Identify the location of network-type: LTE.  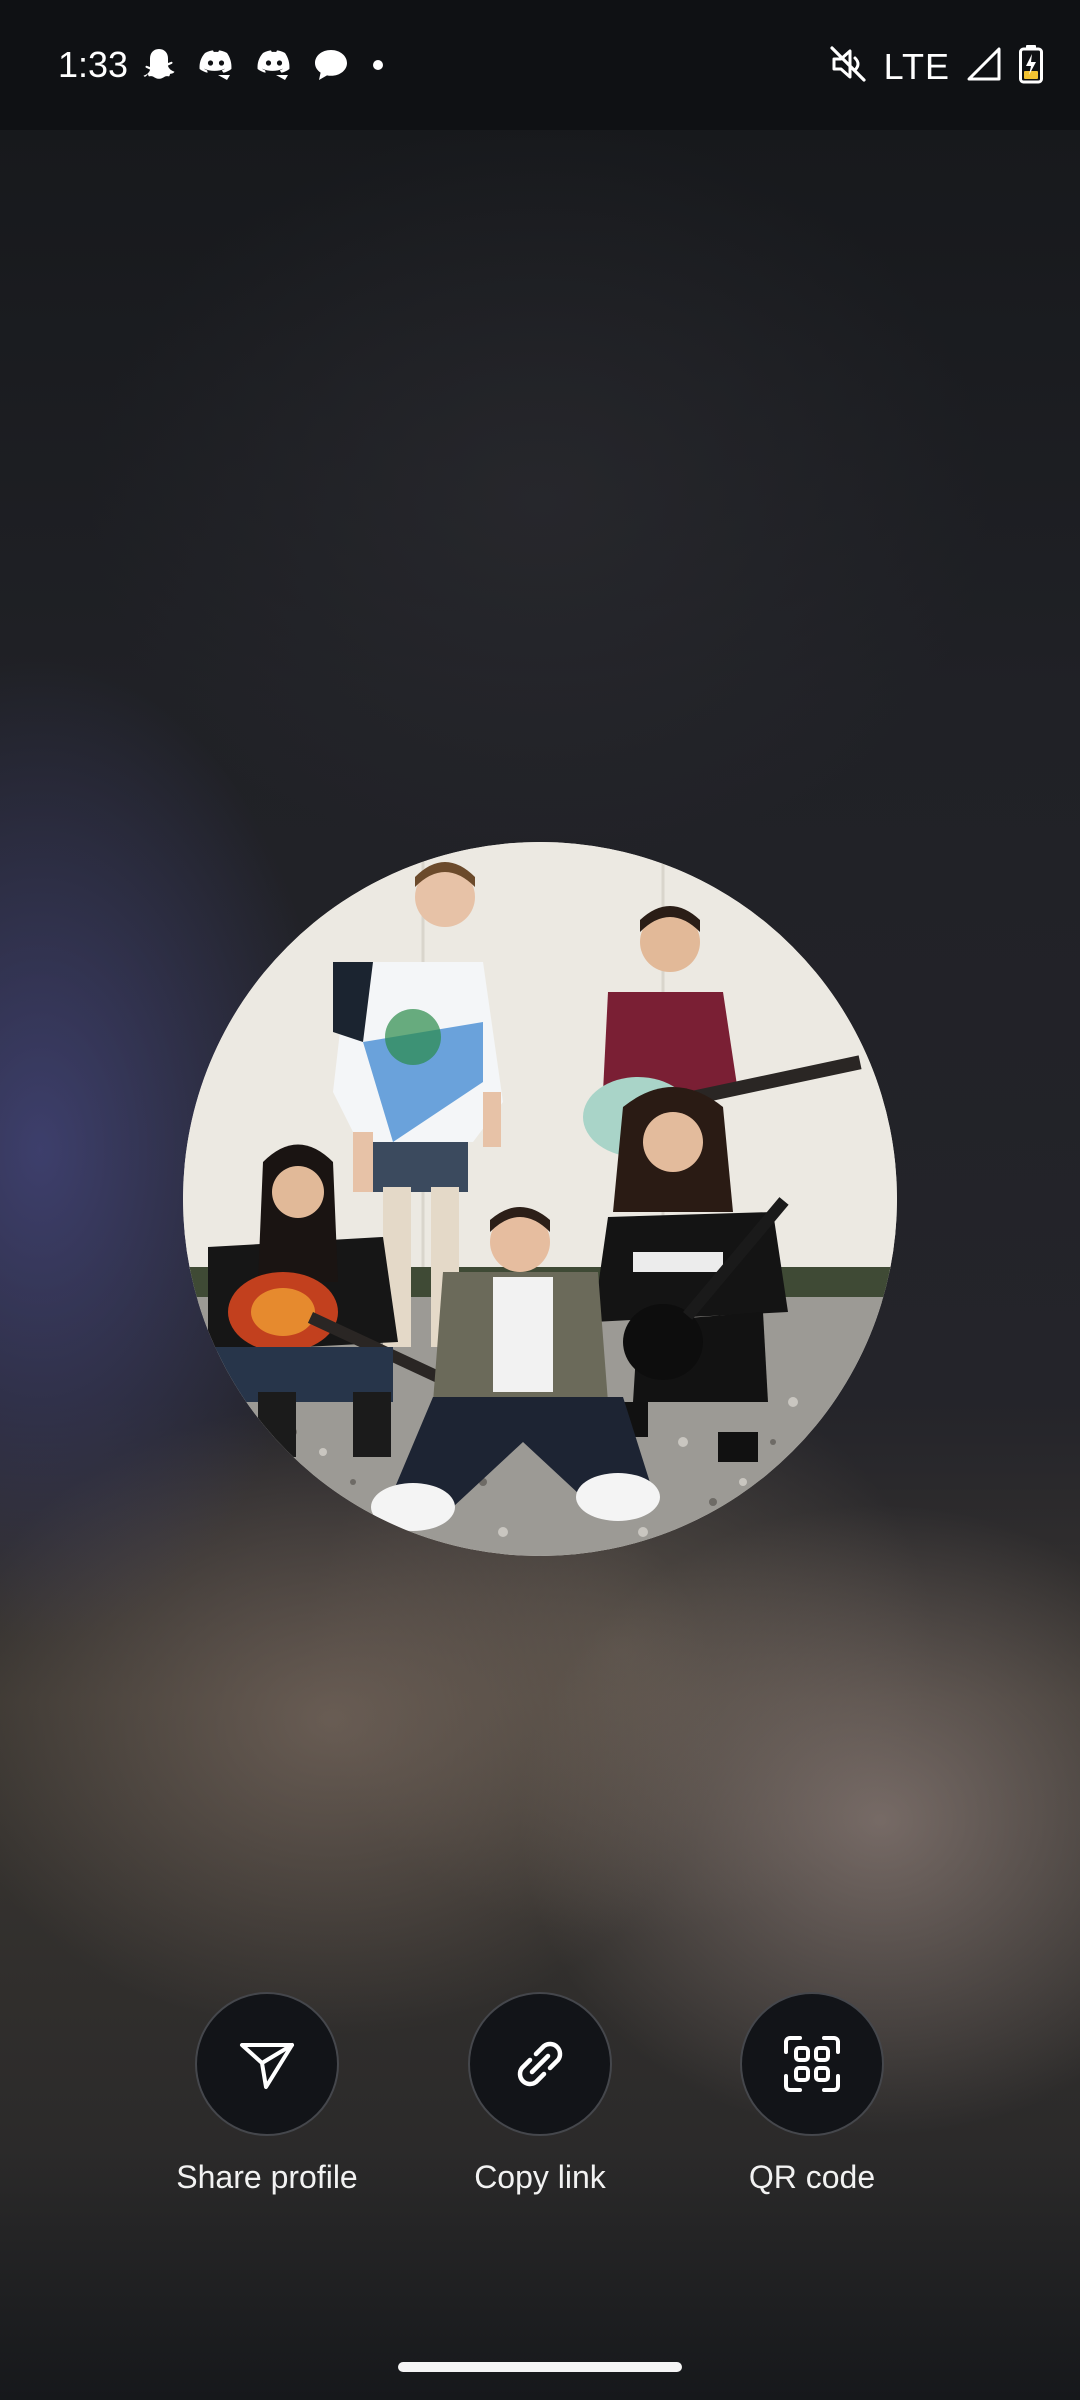
(916, 66).